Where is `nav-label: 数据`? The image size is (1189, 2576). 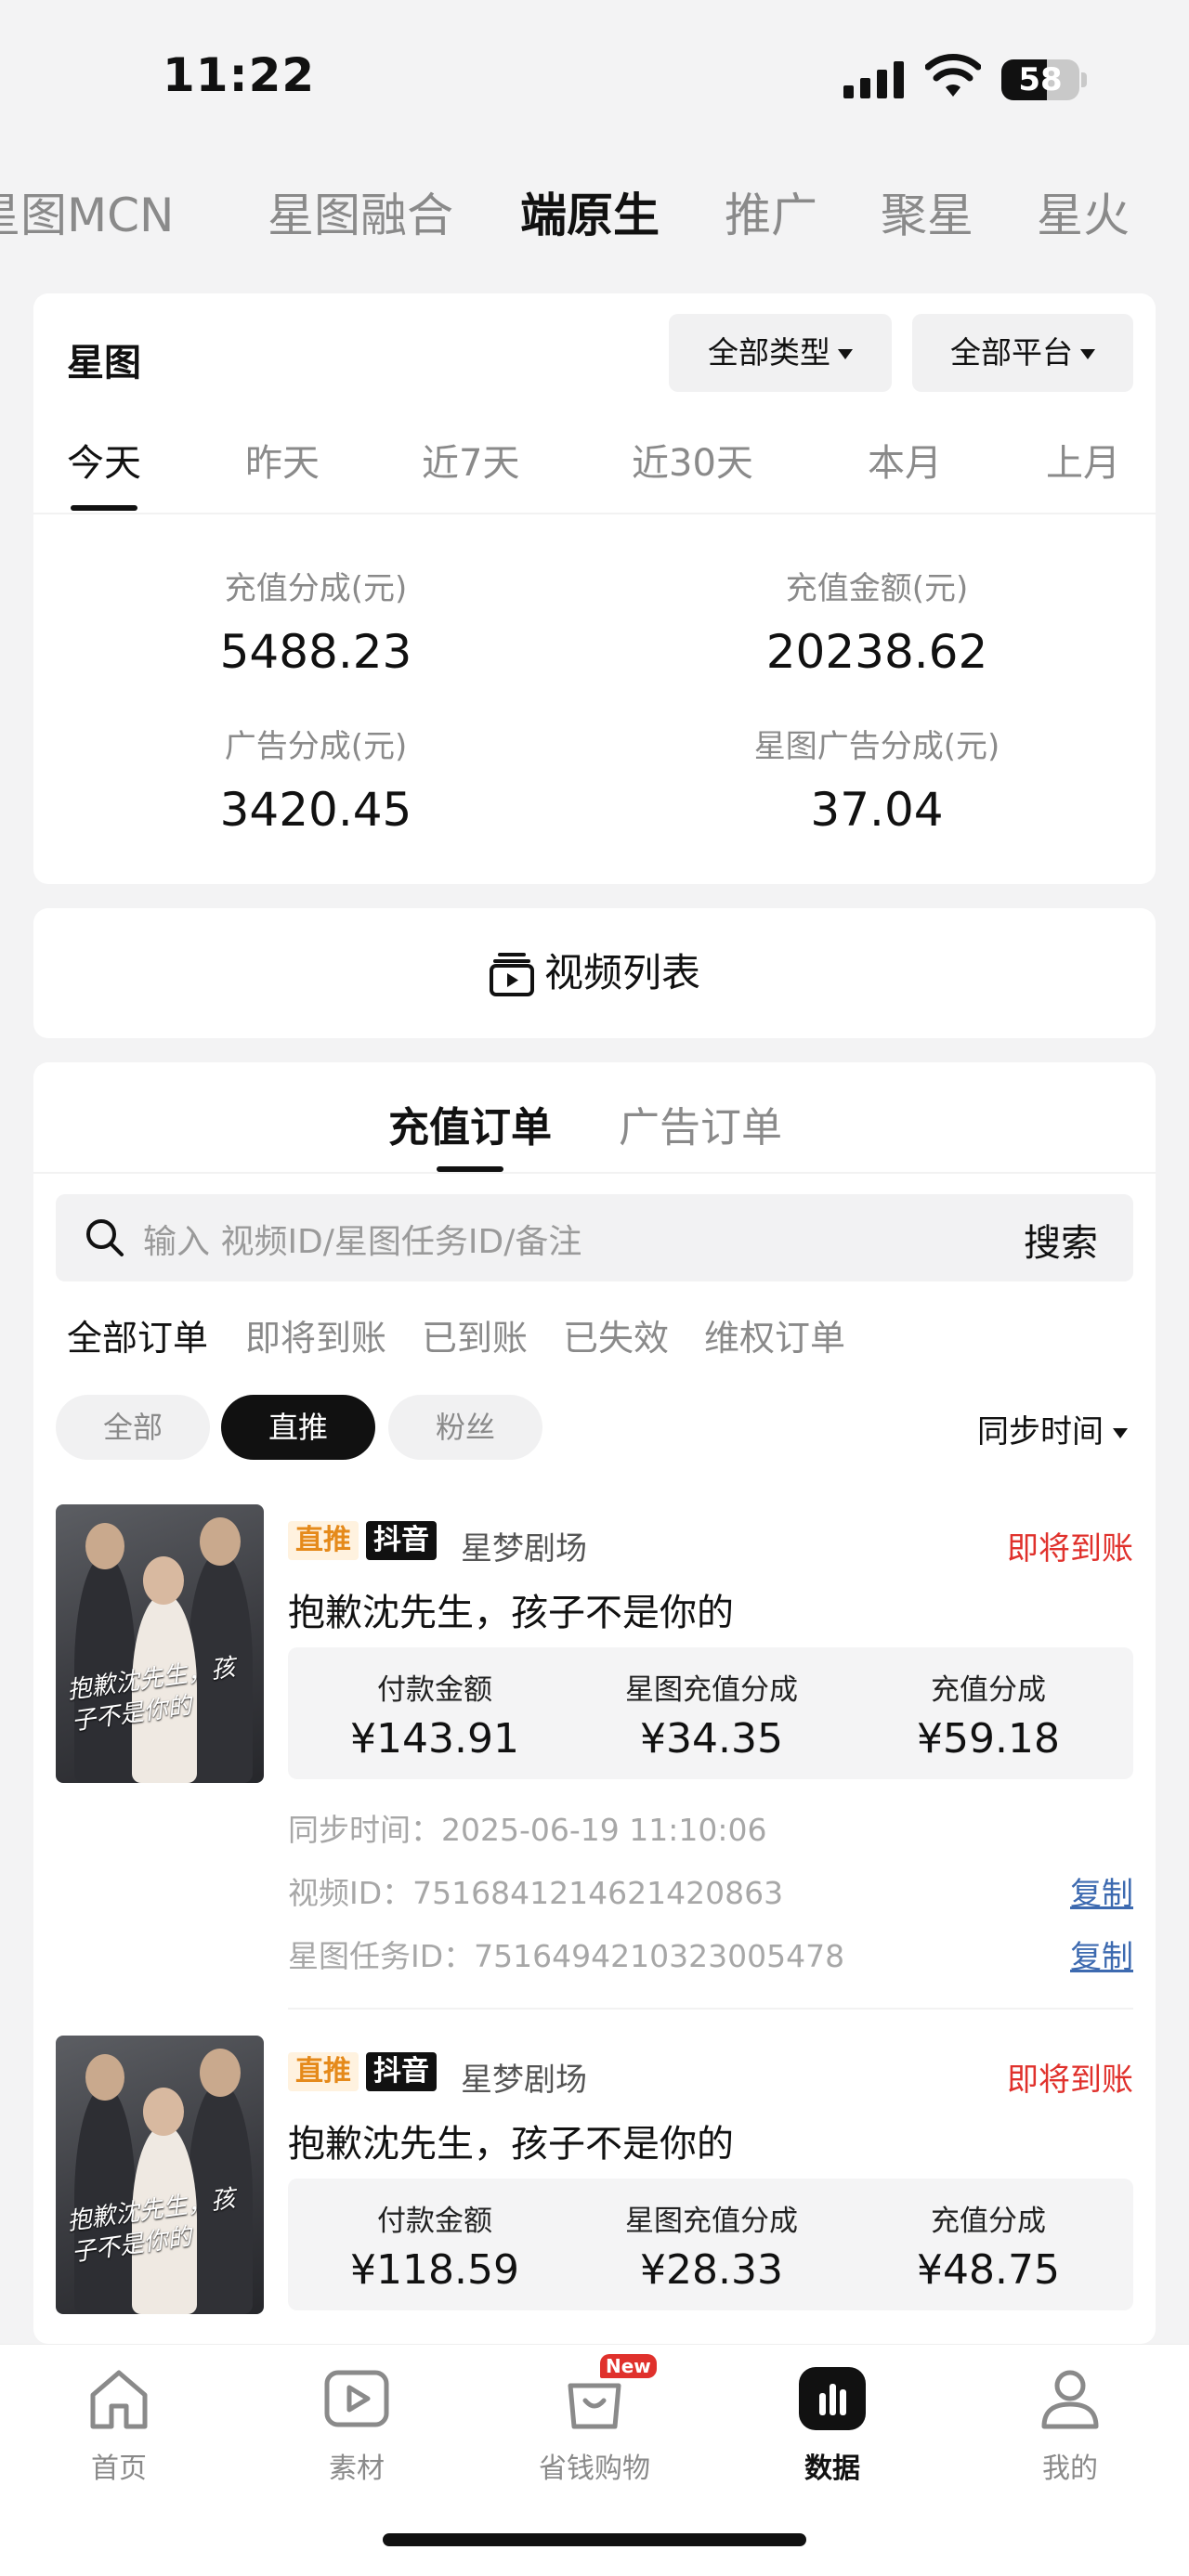 nav-label: 数据 is located at coordinates (832, 2468).